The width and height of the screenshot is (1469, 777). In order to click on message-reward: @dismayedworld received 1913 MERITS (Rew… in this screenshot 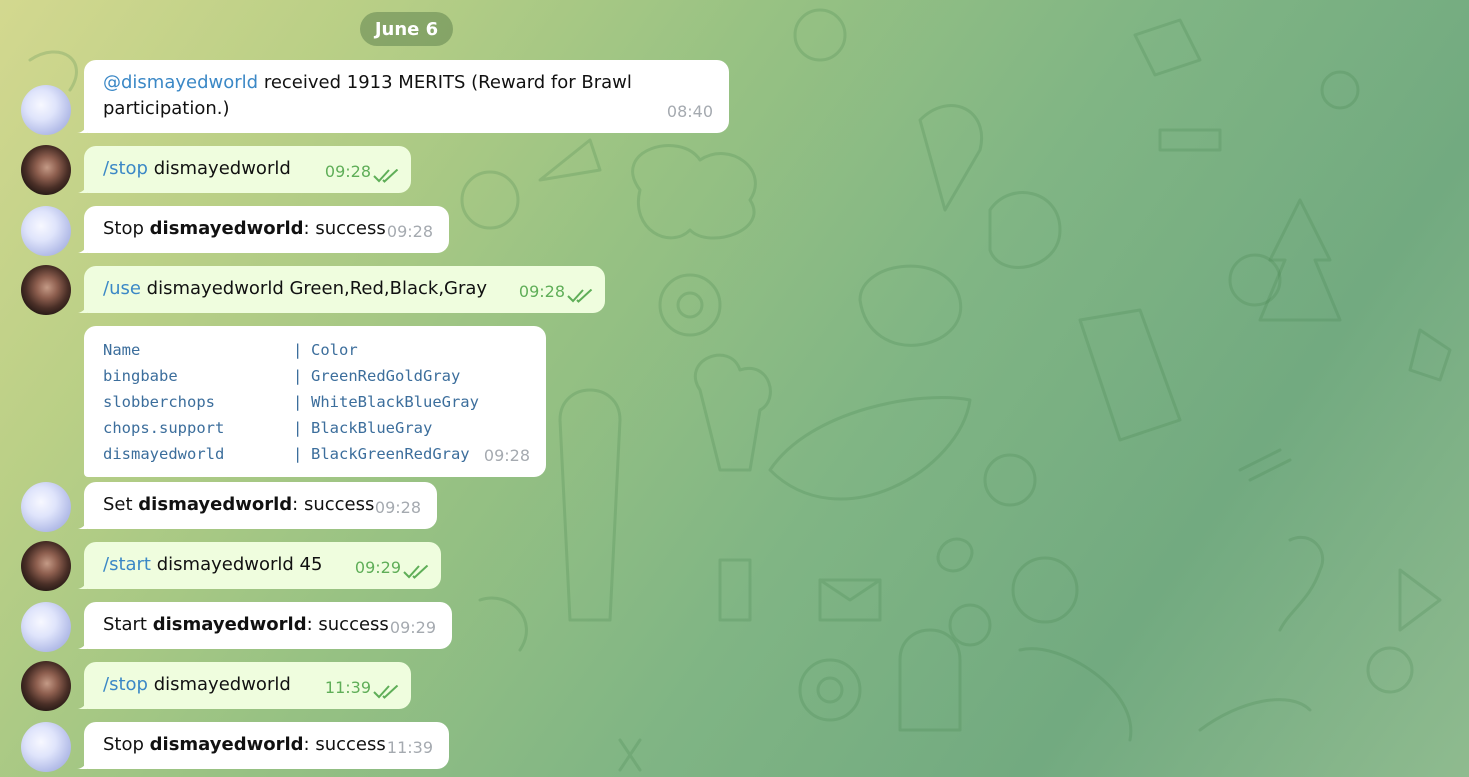, I will do `click(403, 96)`.